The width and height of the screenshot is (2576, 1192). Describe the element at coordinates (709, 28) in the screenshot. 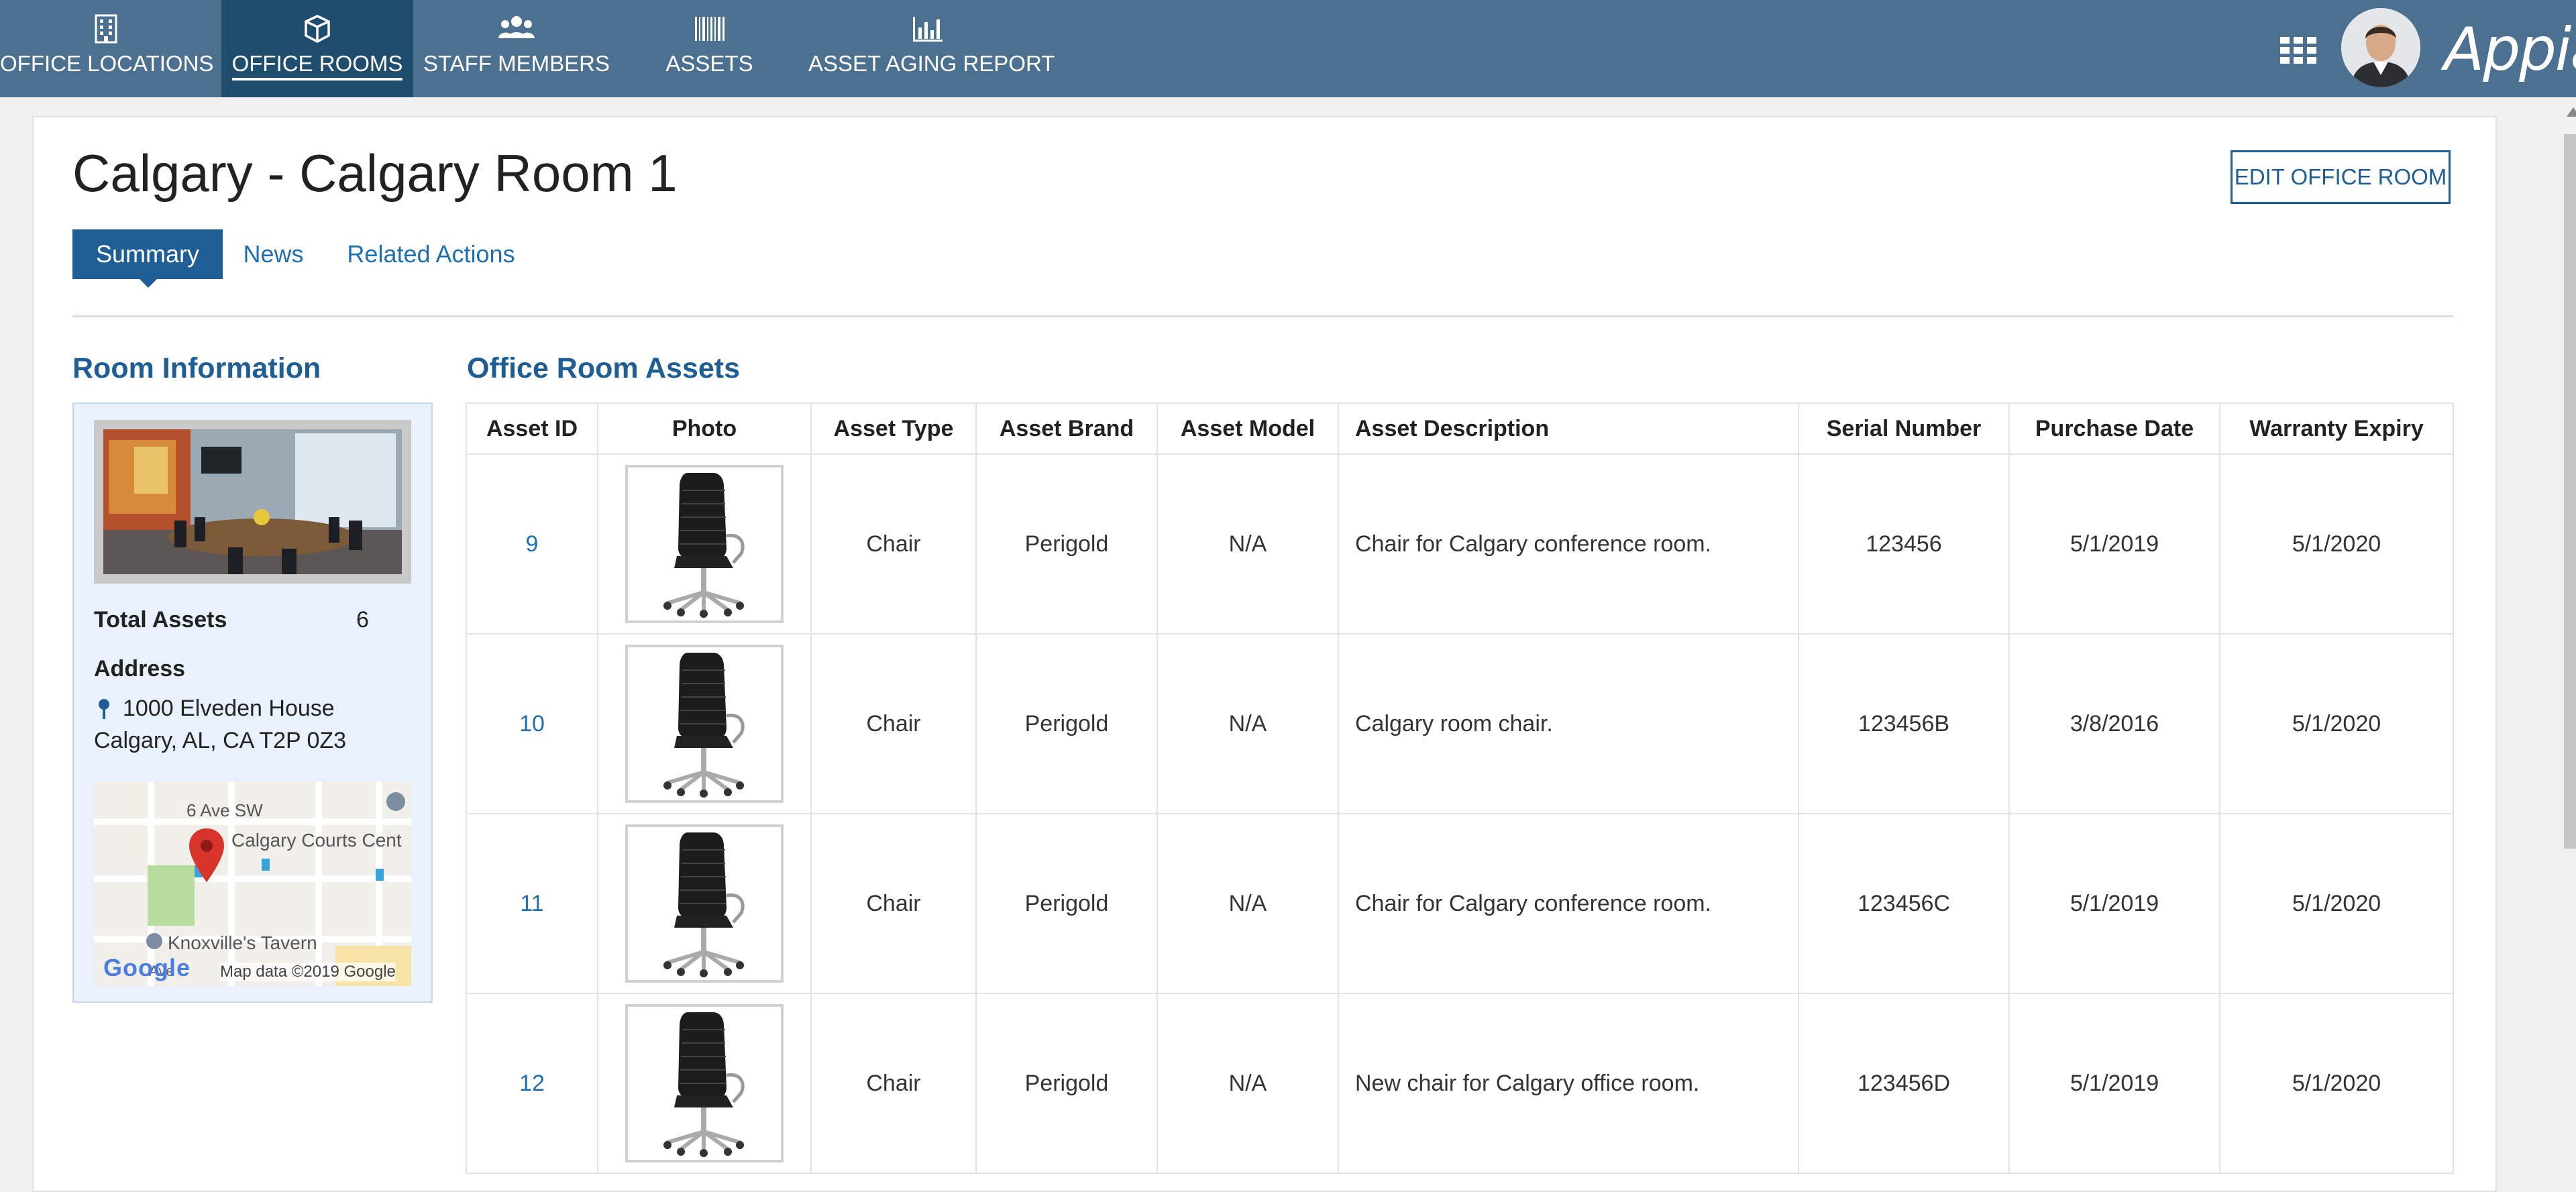

I see `barcode-icon` at that location.